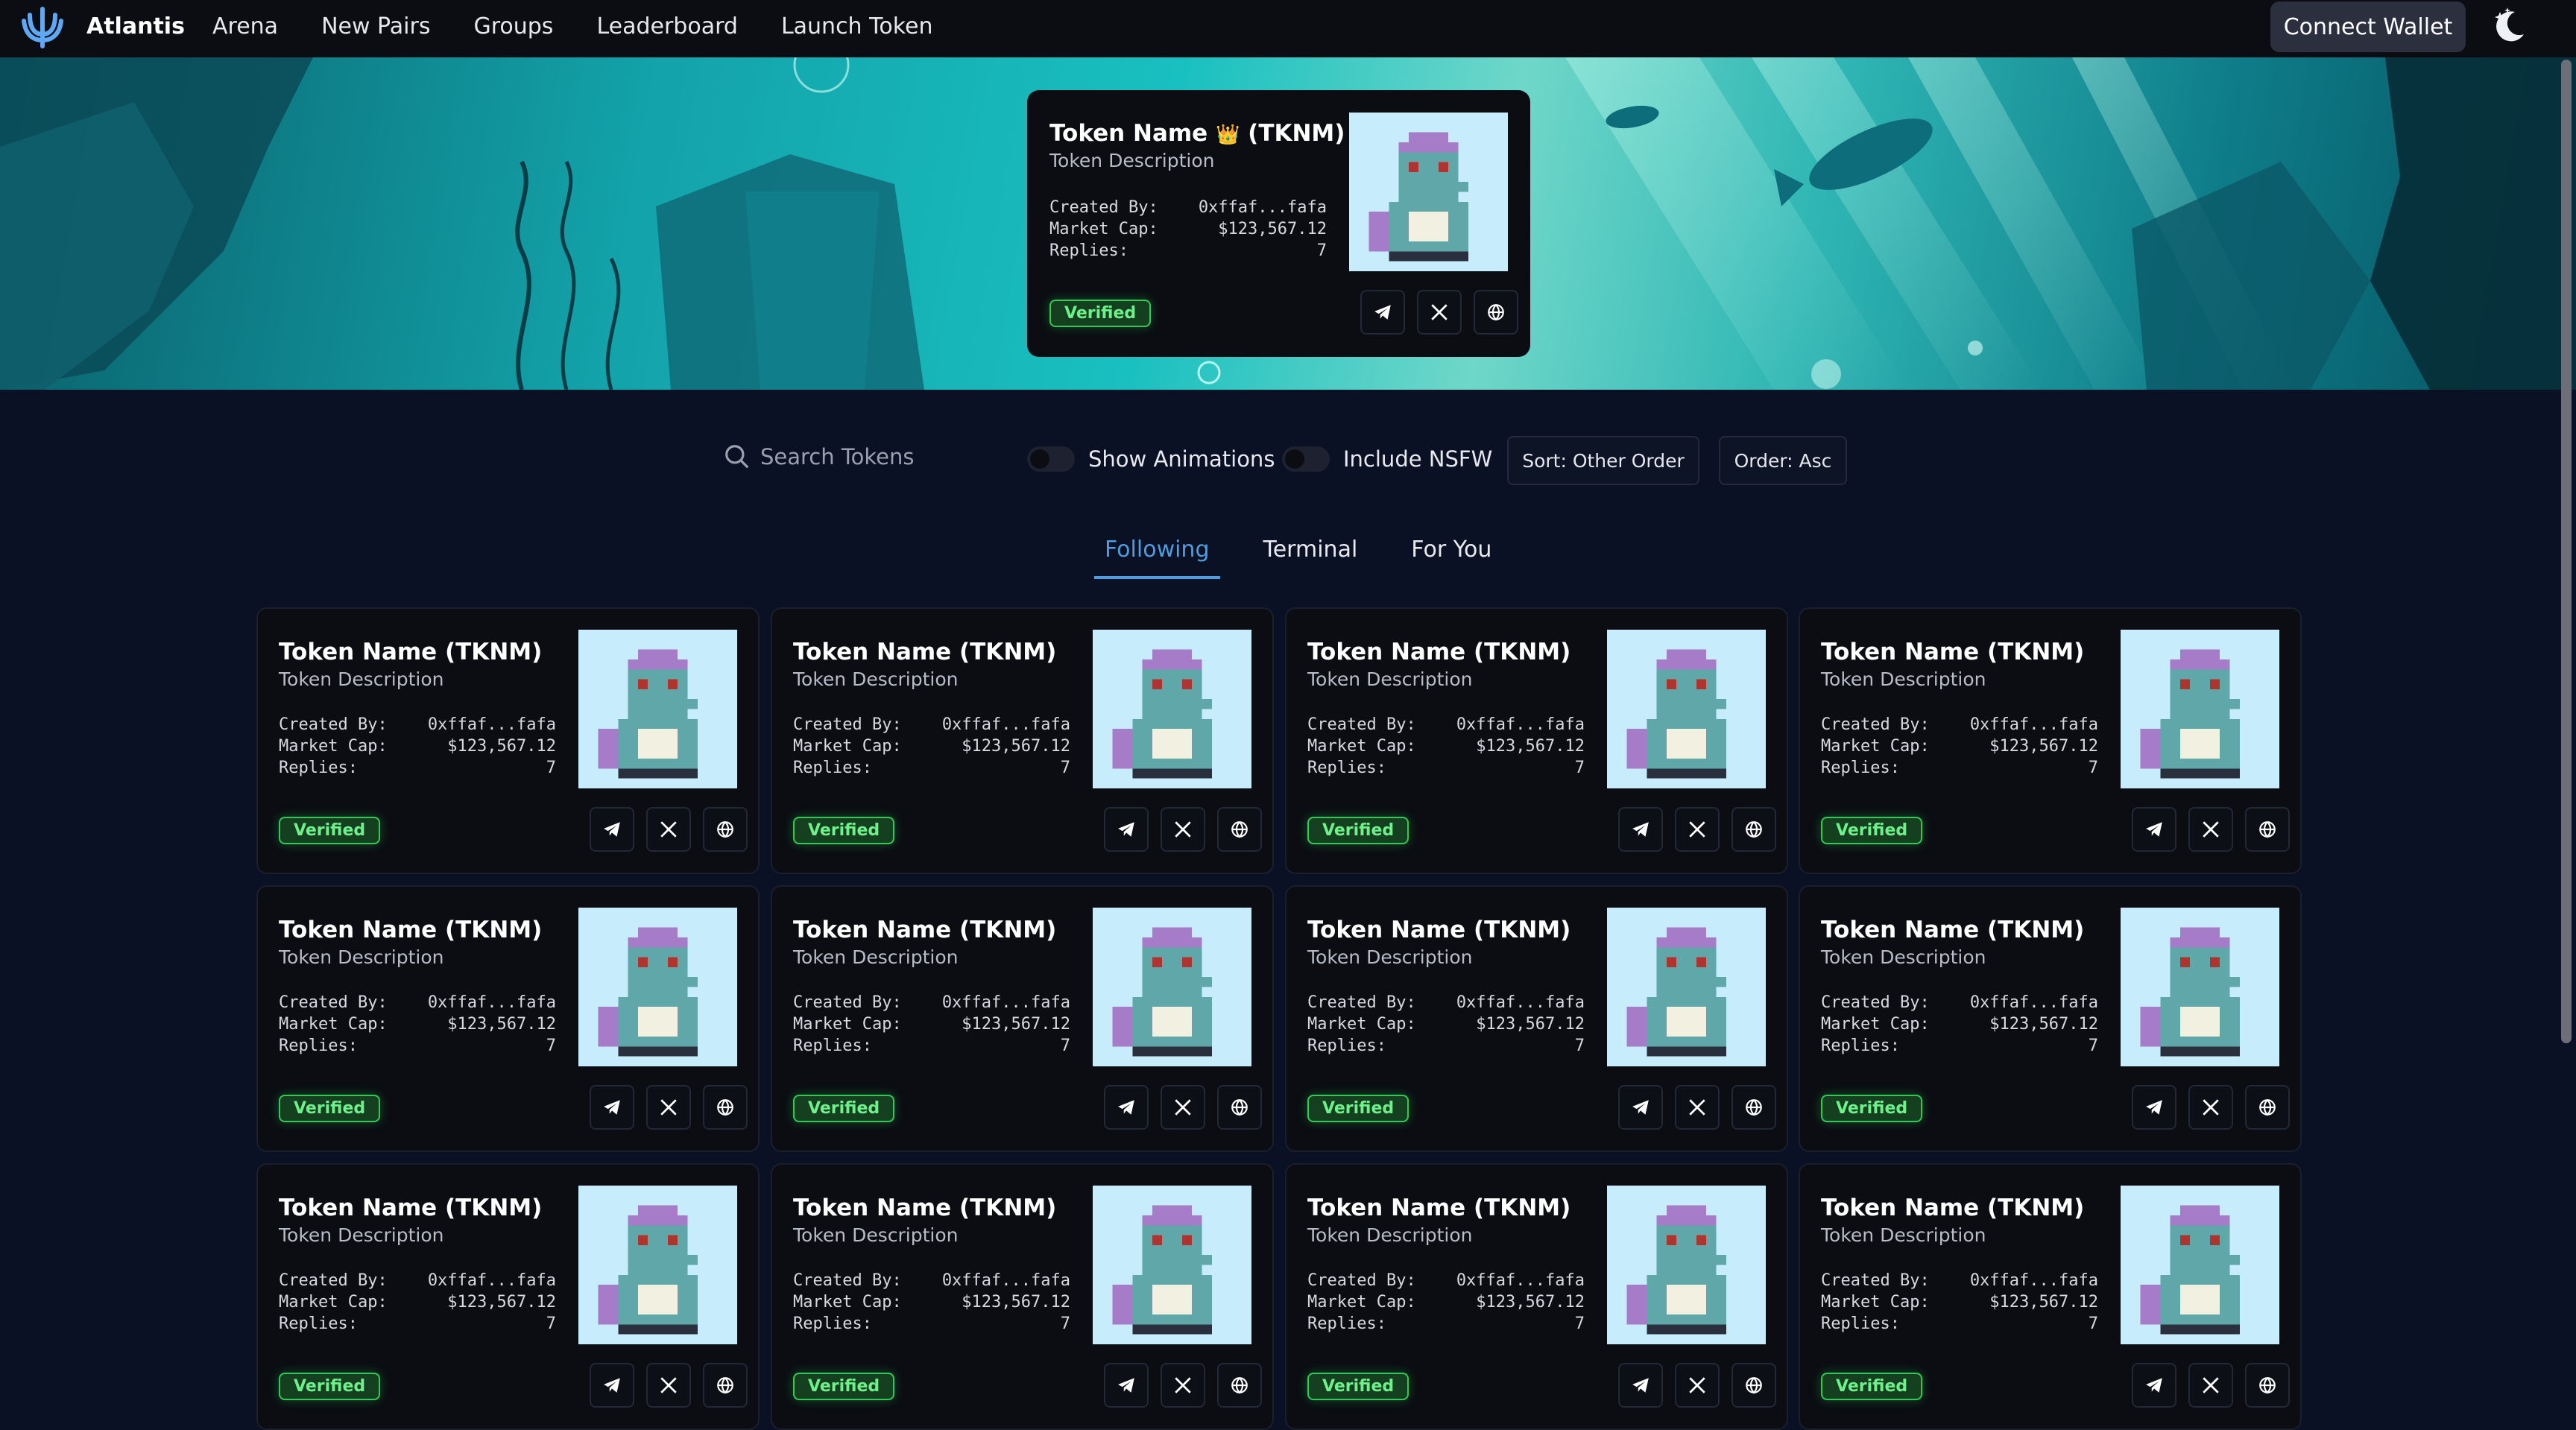  Describe the element at coordinates (513, 26) in the screenshot. I see `nav-link-groups: Groups` at that location.